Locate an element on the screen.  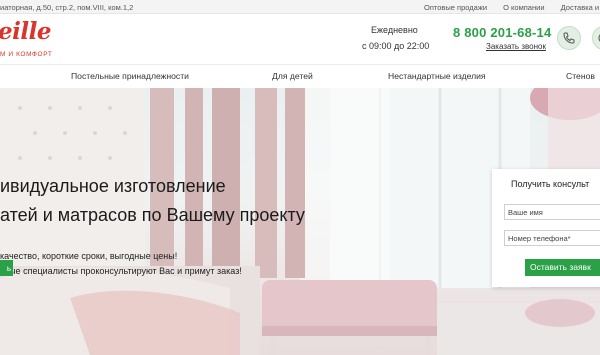
phone-number: 8 800 201-68-14 is located at coordinates (502, 32).